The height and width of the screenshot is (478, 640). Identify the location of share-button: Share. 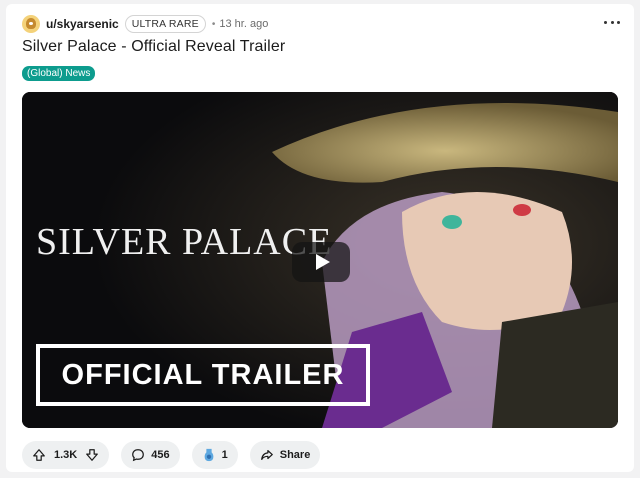
(285, 455).